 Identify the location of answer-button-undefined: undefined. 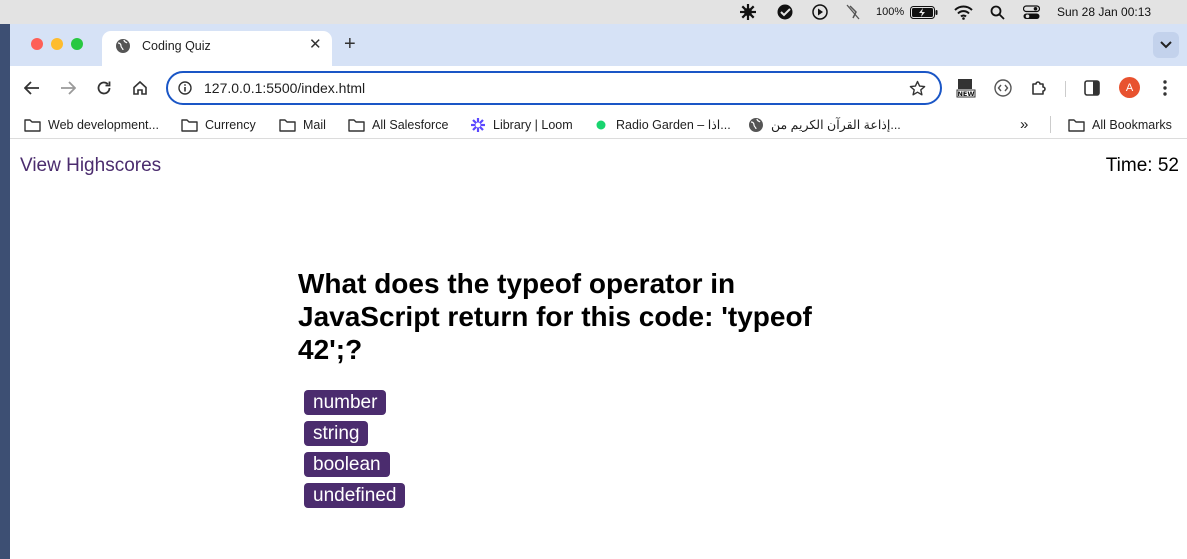
(355, 495).